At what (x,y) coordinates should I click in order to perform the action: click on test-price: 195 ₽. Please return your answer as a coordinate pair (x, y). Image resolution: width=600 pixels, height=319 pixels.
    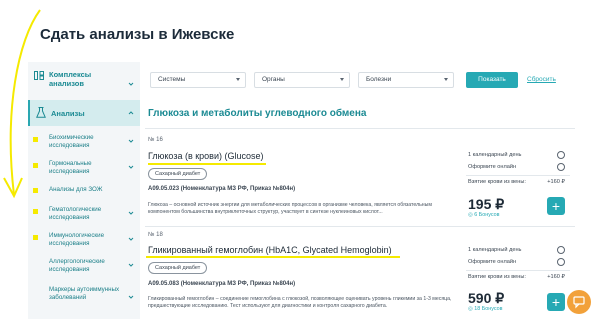
    Looking at the image, I should click on (486, 204).